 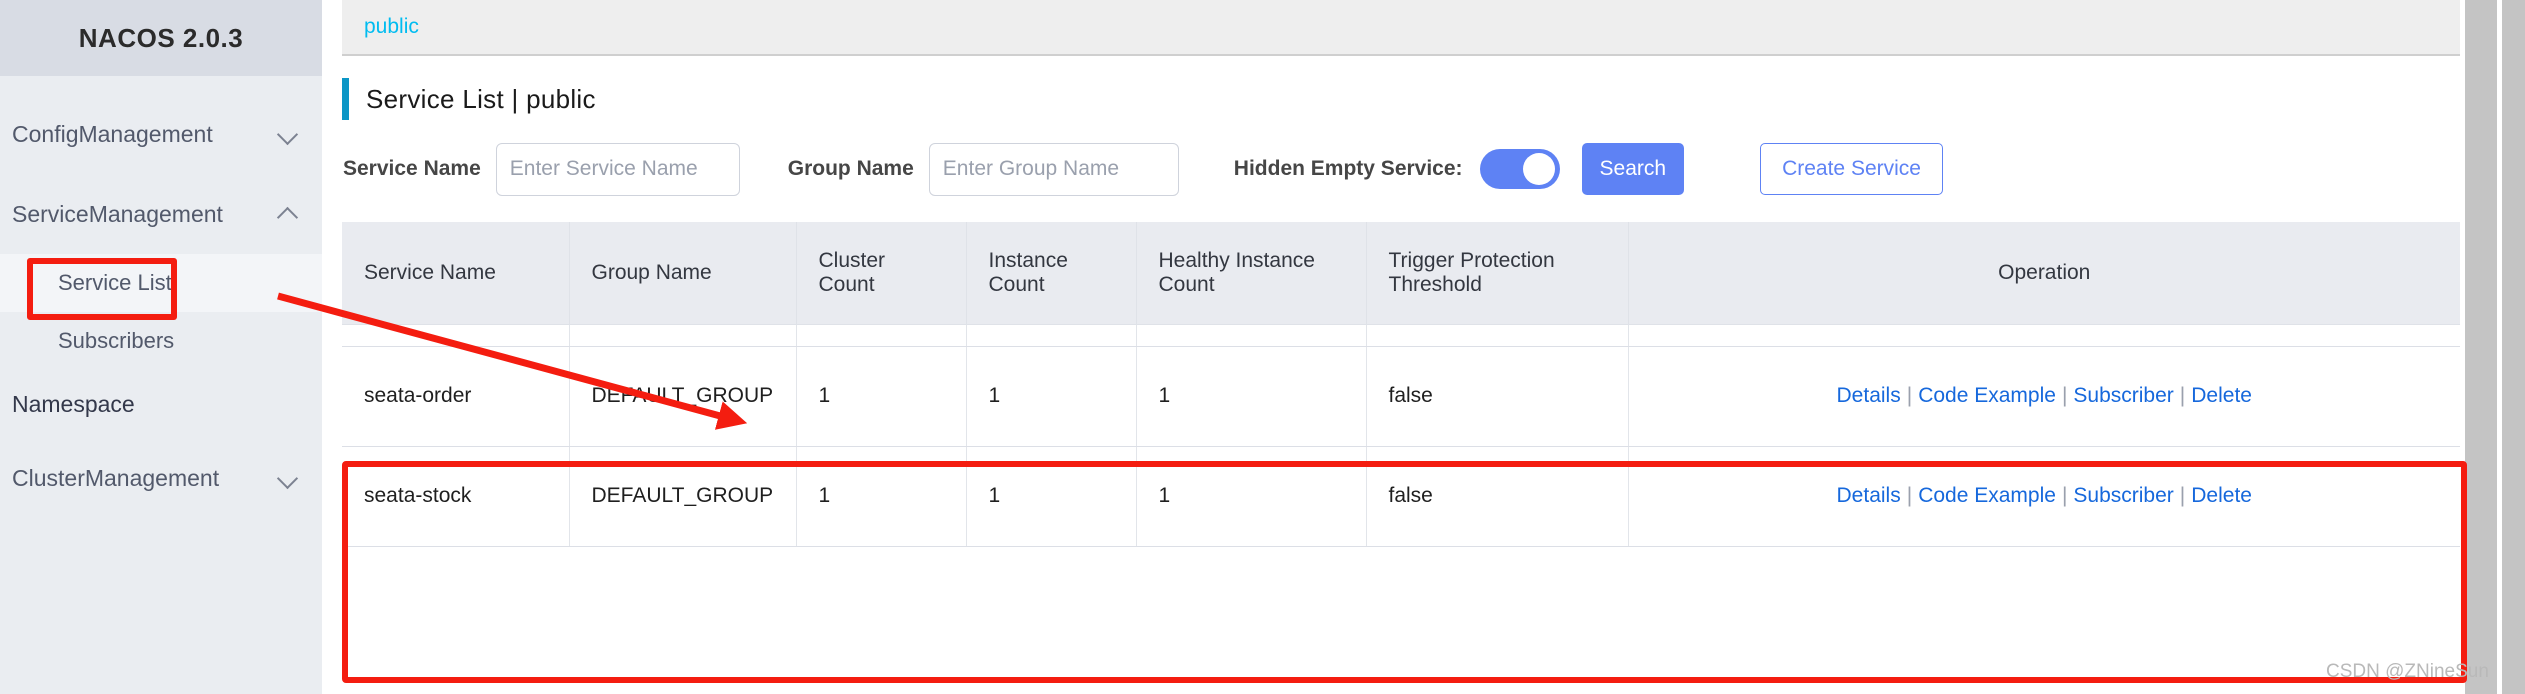 What do you see at coordinates (117, 213) in the screenshot?
I see `sidebar-item-label: ServiceManagement` at bounding box center [117, 213].